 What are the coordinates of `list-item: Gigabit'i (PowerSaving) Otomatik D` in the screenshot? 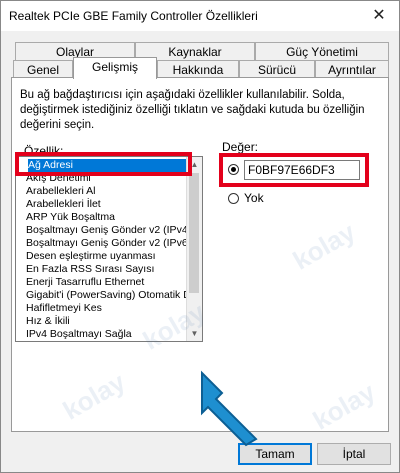 It's located at (107, 295).